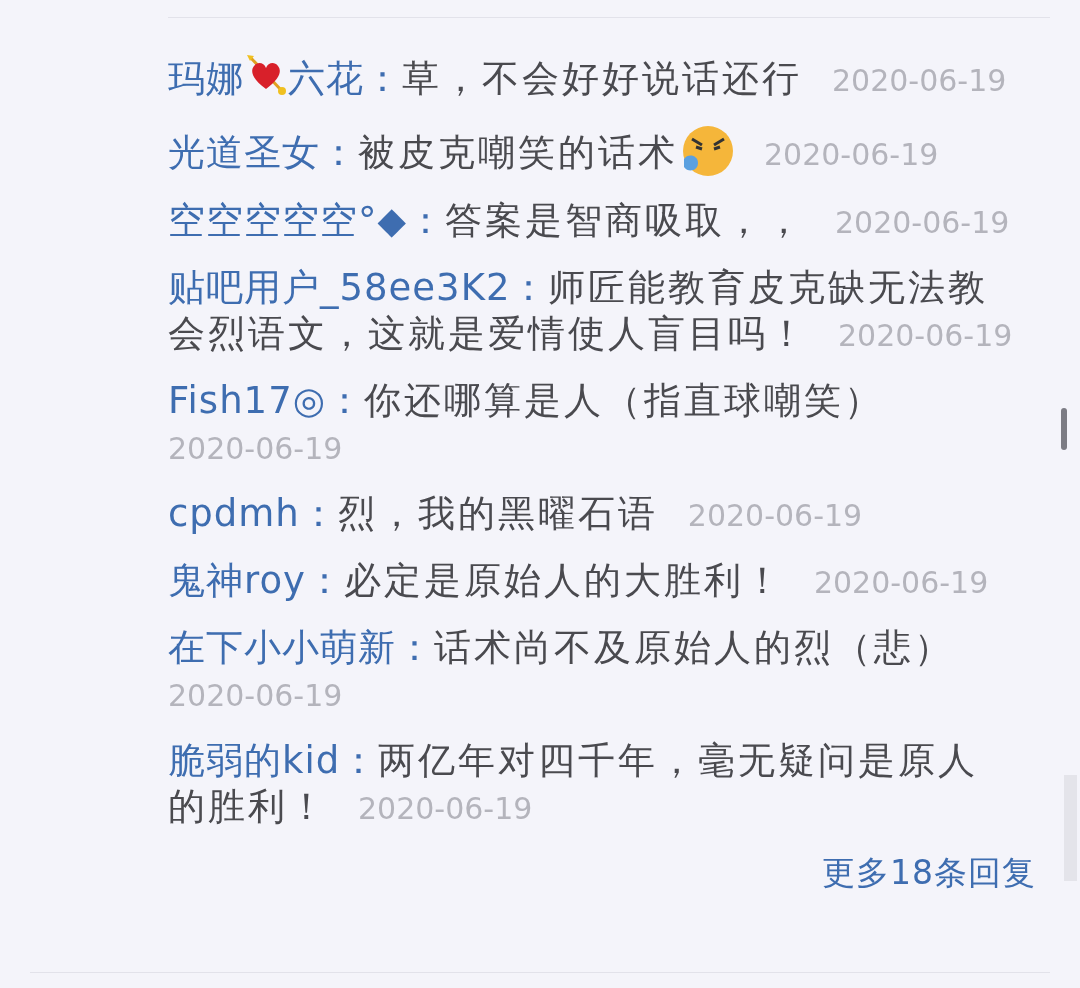  I want to click on user-name-link: 六花：, so click(345, 78).